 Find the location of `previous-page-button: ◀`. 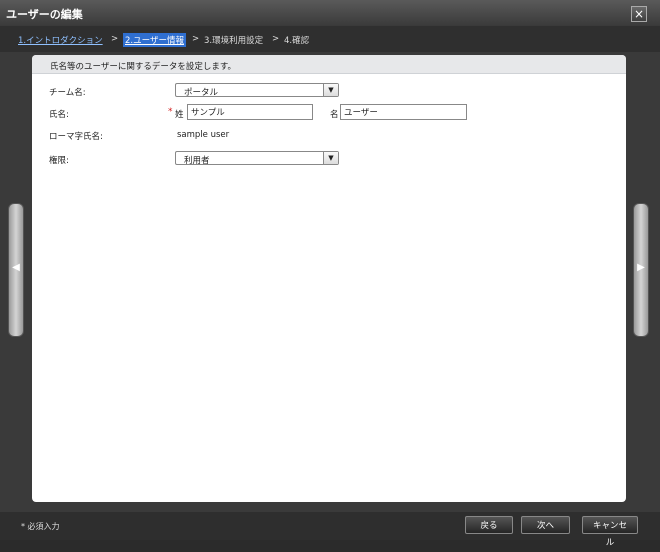

previous-page-button: ◀ is located at coordinates (16, 270).